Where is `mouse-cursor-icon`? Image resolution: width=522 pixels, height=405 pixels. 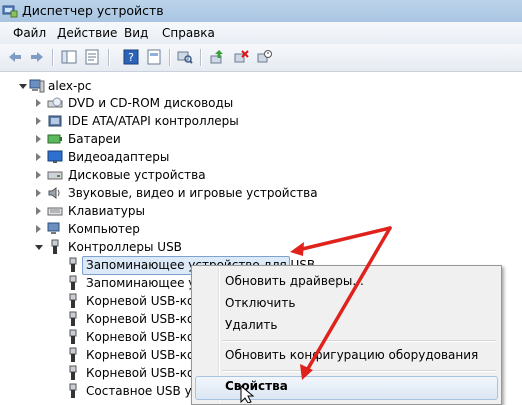 mouse-cursor-icon is located at coordinates (247, 393).